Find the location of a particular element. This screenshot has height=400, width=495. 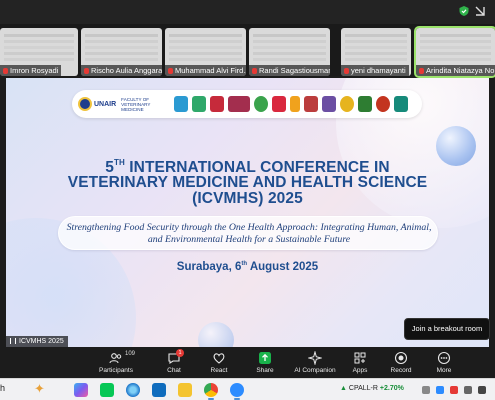

participant-name: Rischo Aulia Anggara is located at coordinates (121, 70).